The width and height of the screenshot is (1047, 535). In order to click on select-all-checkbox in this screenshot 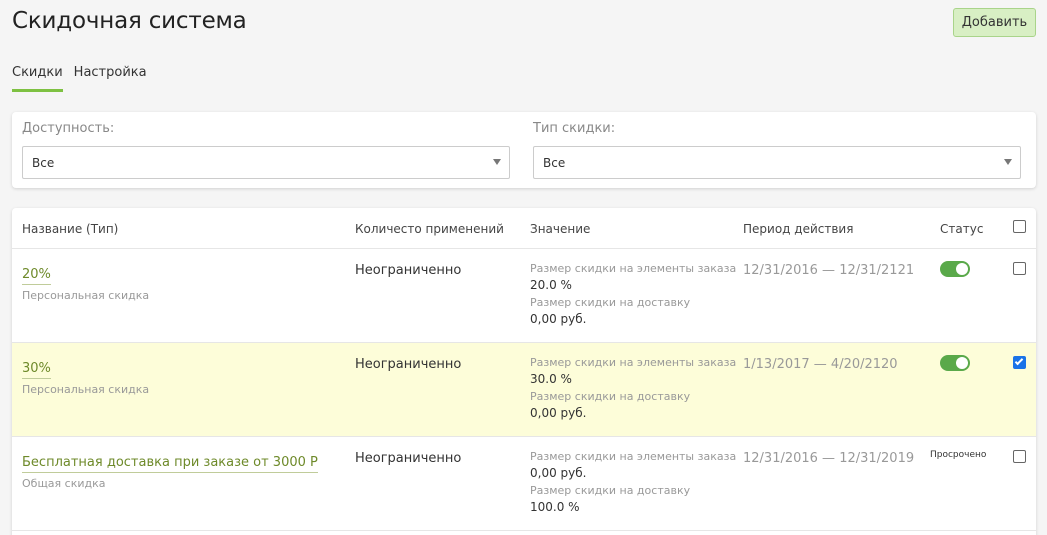, I will do `click(1019, 226)`.